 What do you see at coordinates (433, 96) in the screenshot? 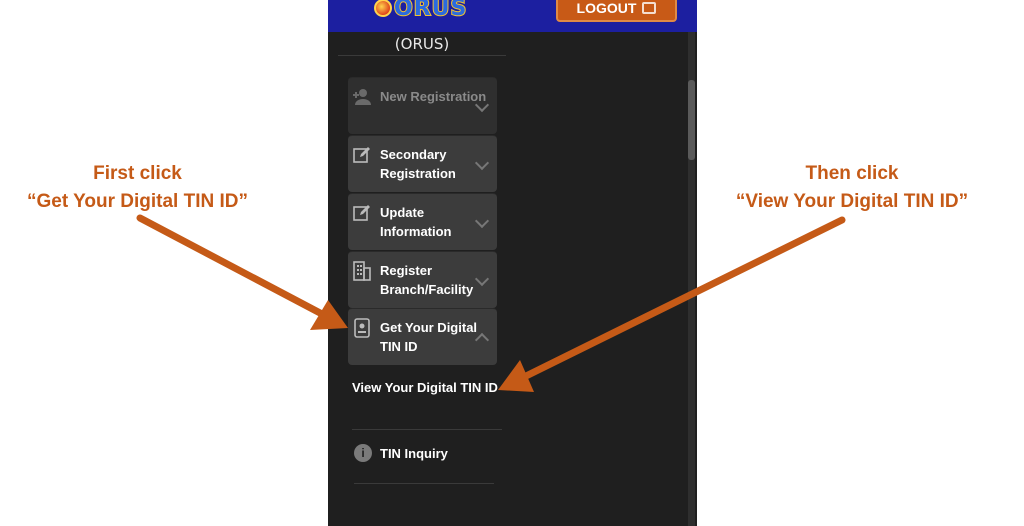
I see `menu-item-label: New Registration` at bounding box center [433, 96].